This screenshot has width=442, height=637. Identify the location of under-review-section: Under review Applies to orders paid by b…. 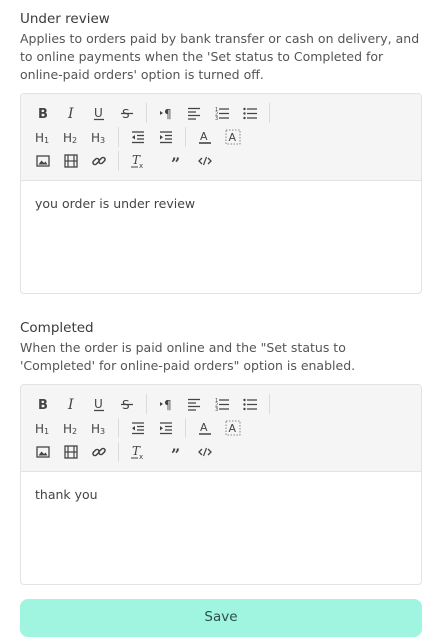
(221, 47).